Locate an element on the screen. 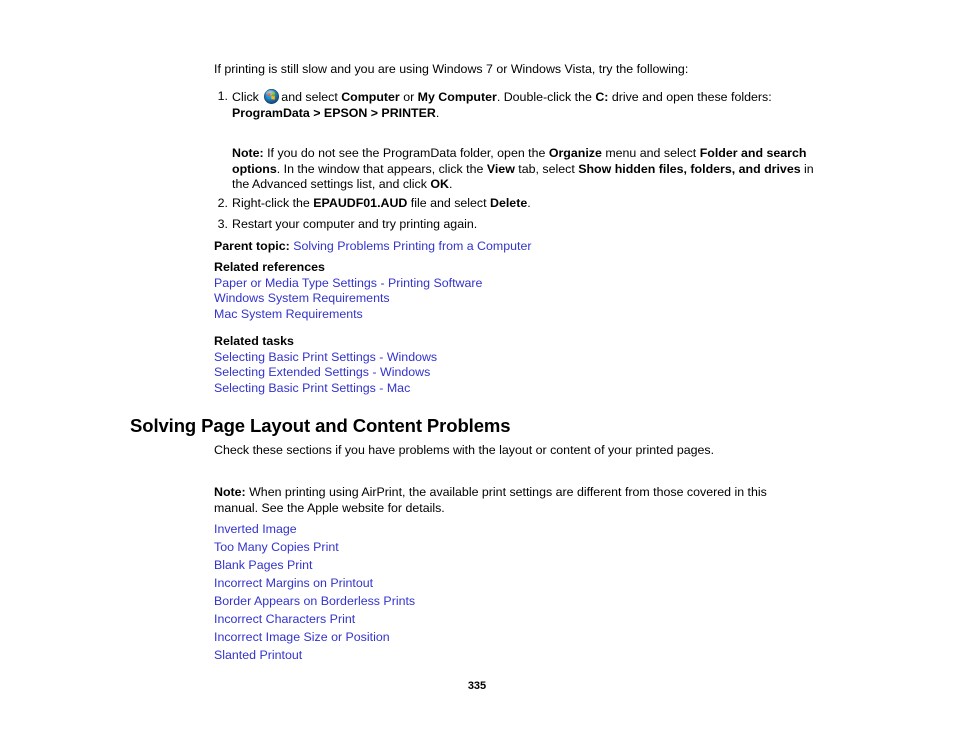  note-label: Note: is located at coordinates (248, 153).